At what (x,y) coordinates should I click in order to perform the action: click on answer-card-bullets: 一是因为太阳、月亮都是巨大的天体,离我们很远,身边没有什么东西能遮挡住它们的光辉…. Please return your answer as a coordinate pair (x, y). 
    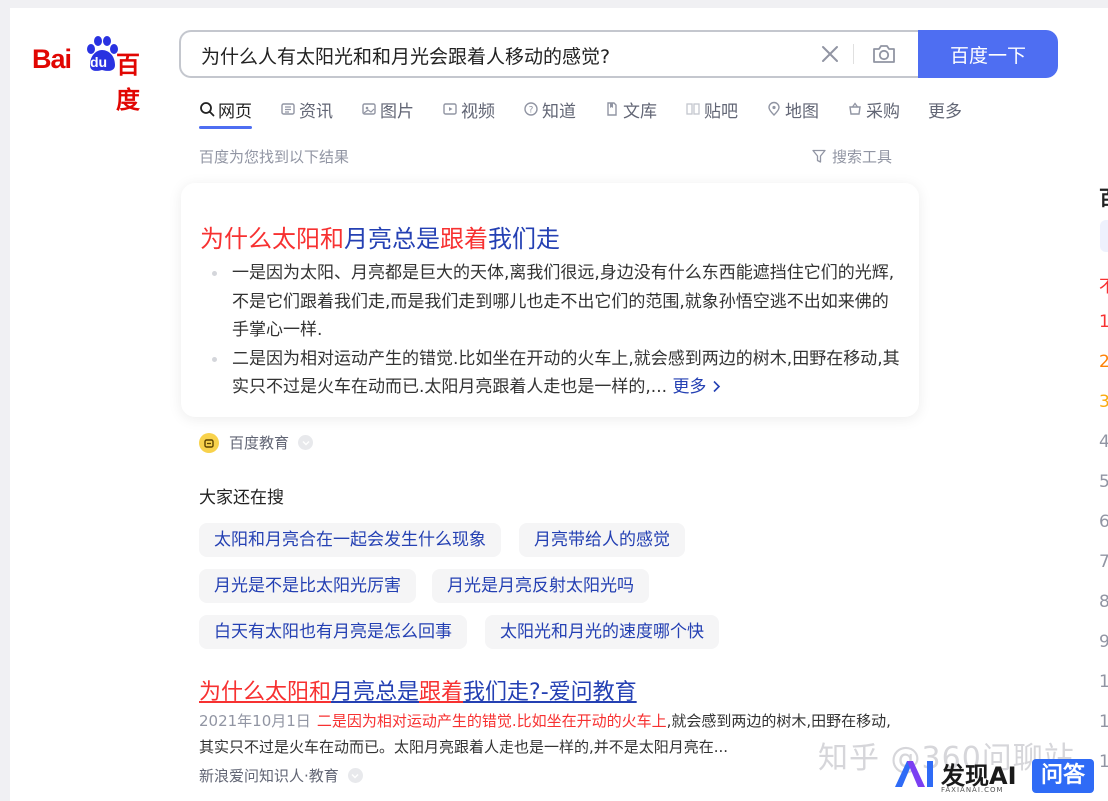
    Looking at the image, I should click on (550, 330).